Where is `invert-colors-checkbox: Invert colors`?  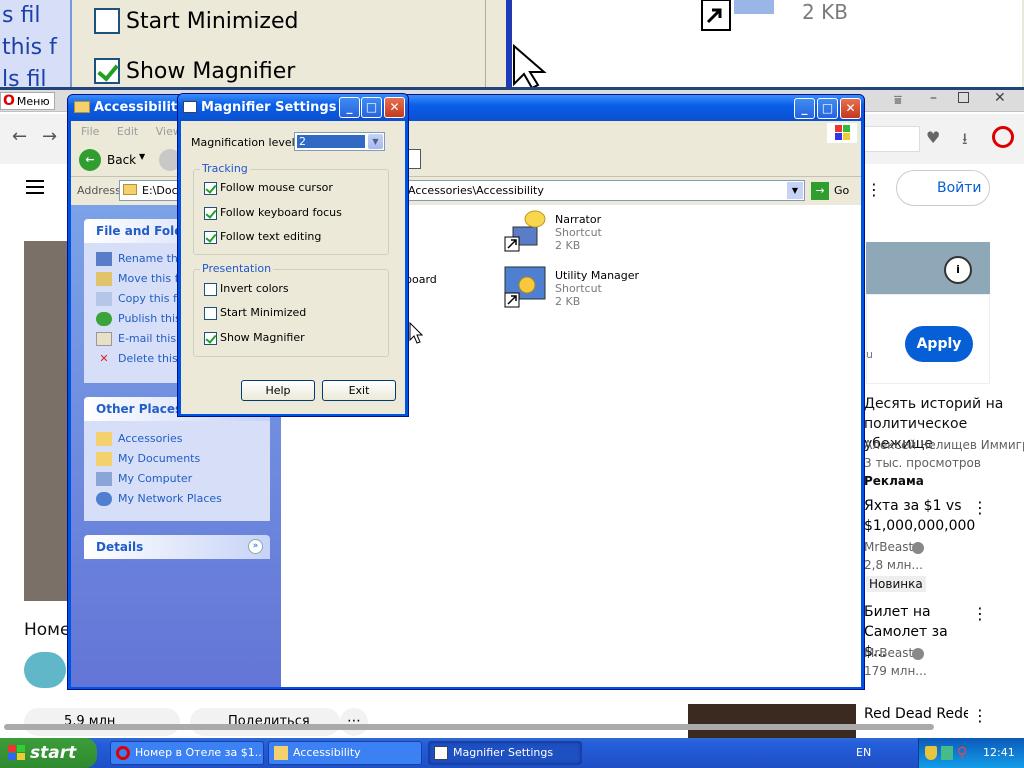 invert-colors-checkbox: Invert colors is located at coordinates (246, 289).